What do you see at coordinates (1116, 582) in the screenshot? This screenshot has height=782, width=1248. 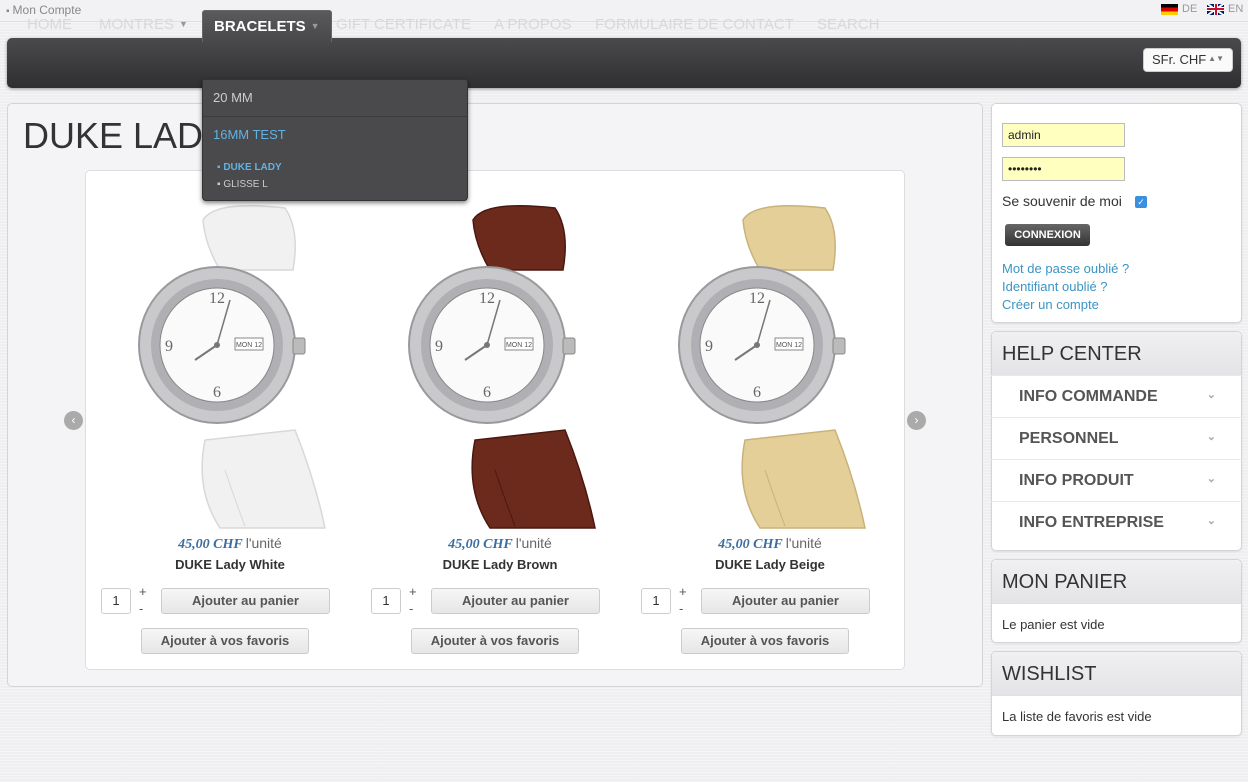 I see `cart-title: MON PANIER` at bounding box center [1116, 582].